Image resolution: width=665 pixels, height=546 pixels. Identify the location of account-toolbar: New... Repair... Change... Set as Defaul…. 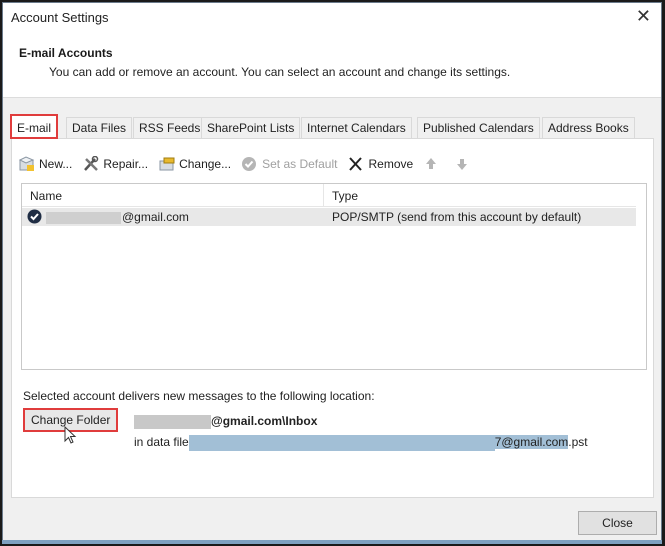
(251, 164).